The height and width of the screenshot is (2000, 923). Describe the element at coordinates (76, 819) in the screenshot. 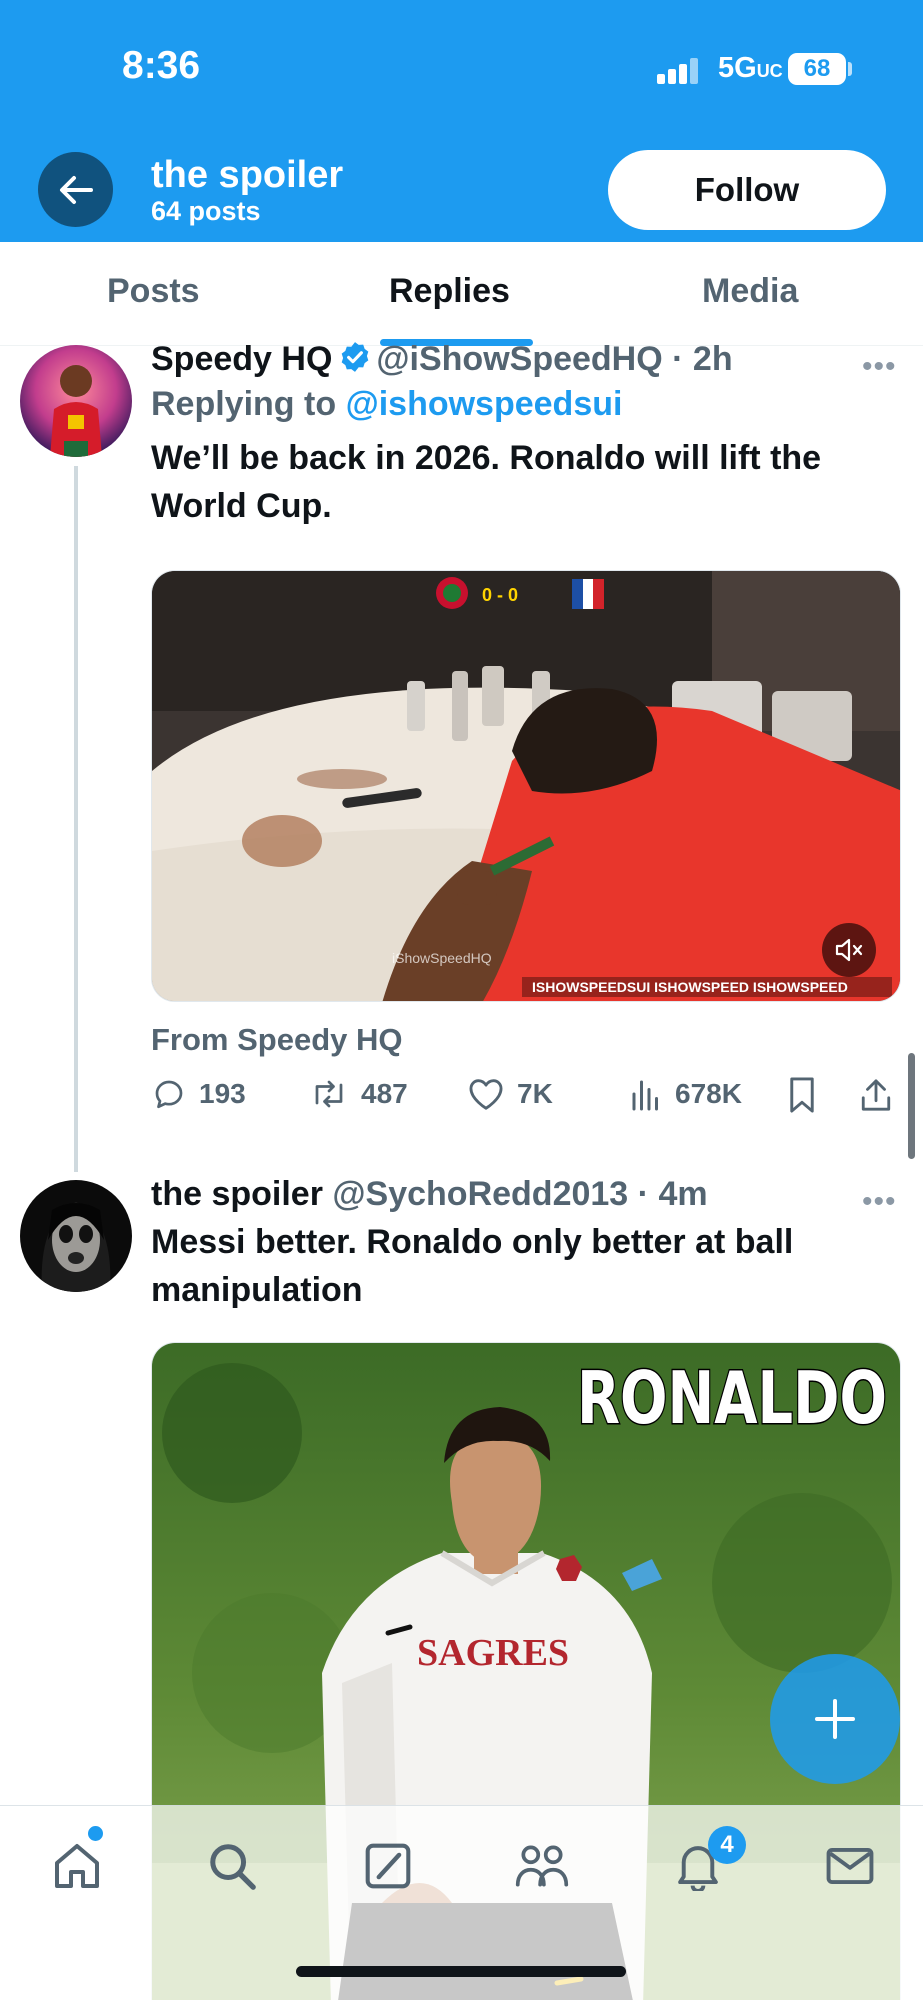

I see `thread-line` at that location.